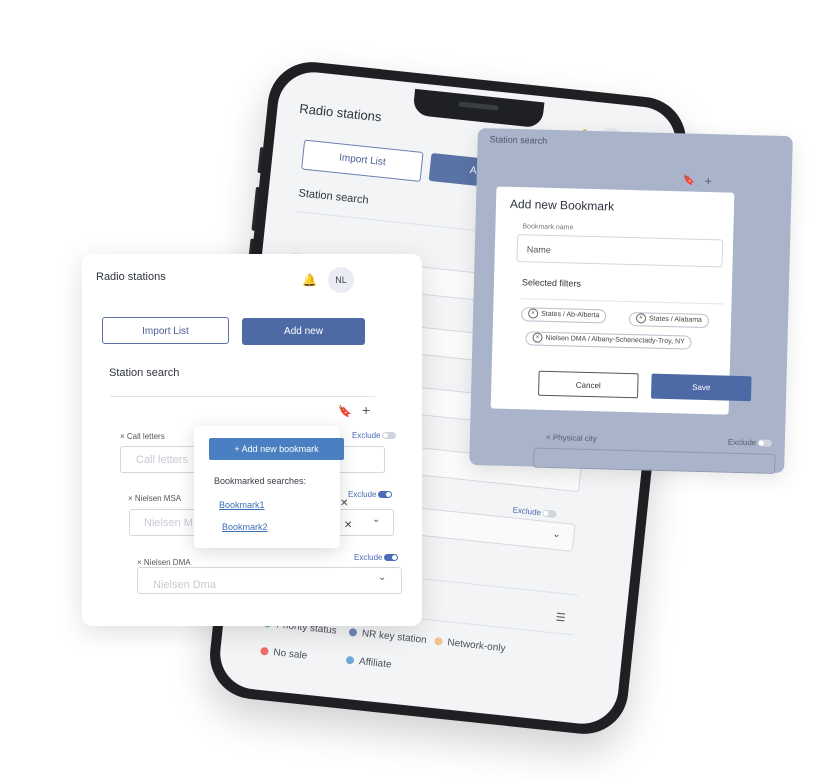 This screenshot has width=819, height=781. What do you see at coordinates (260, 481) in the screenshot?
I see `bookmarked-searches-heading: Bookmarked searches:` at bounding box center [260, 481].